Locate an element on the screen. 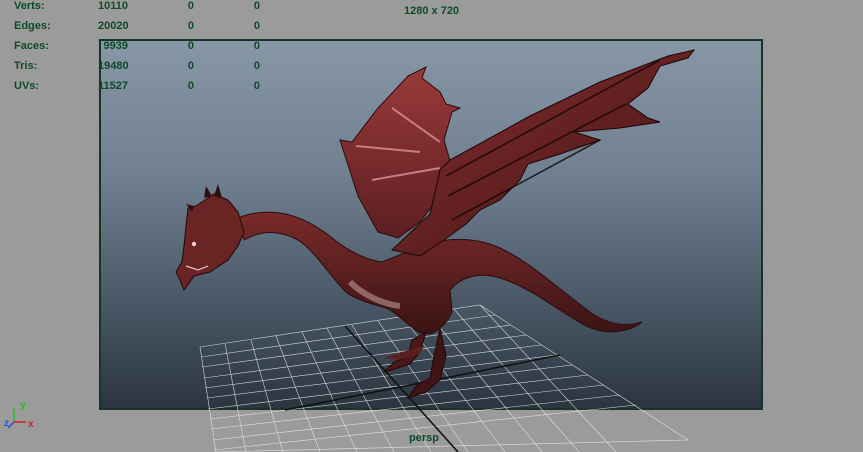 This screenshot has width=863, height=452. hud-verts-selected: 0 is located at coordinates (190, 6).